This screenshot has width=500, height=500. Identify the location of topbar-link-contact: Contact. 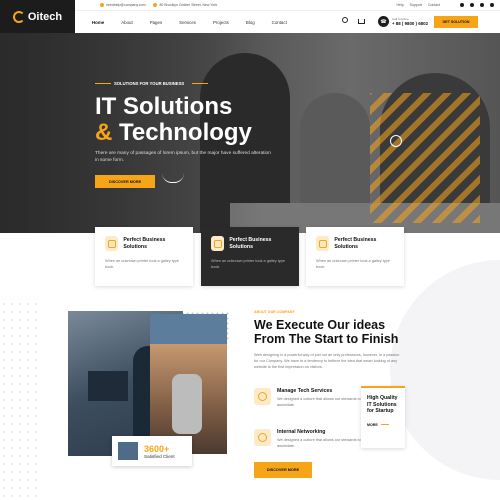
(434, 5).